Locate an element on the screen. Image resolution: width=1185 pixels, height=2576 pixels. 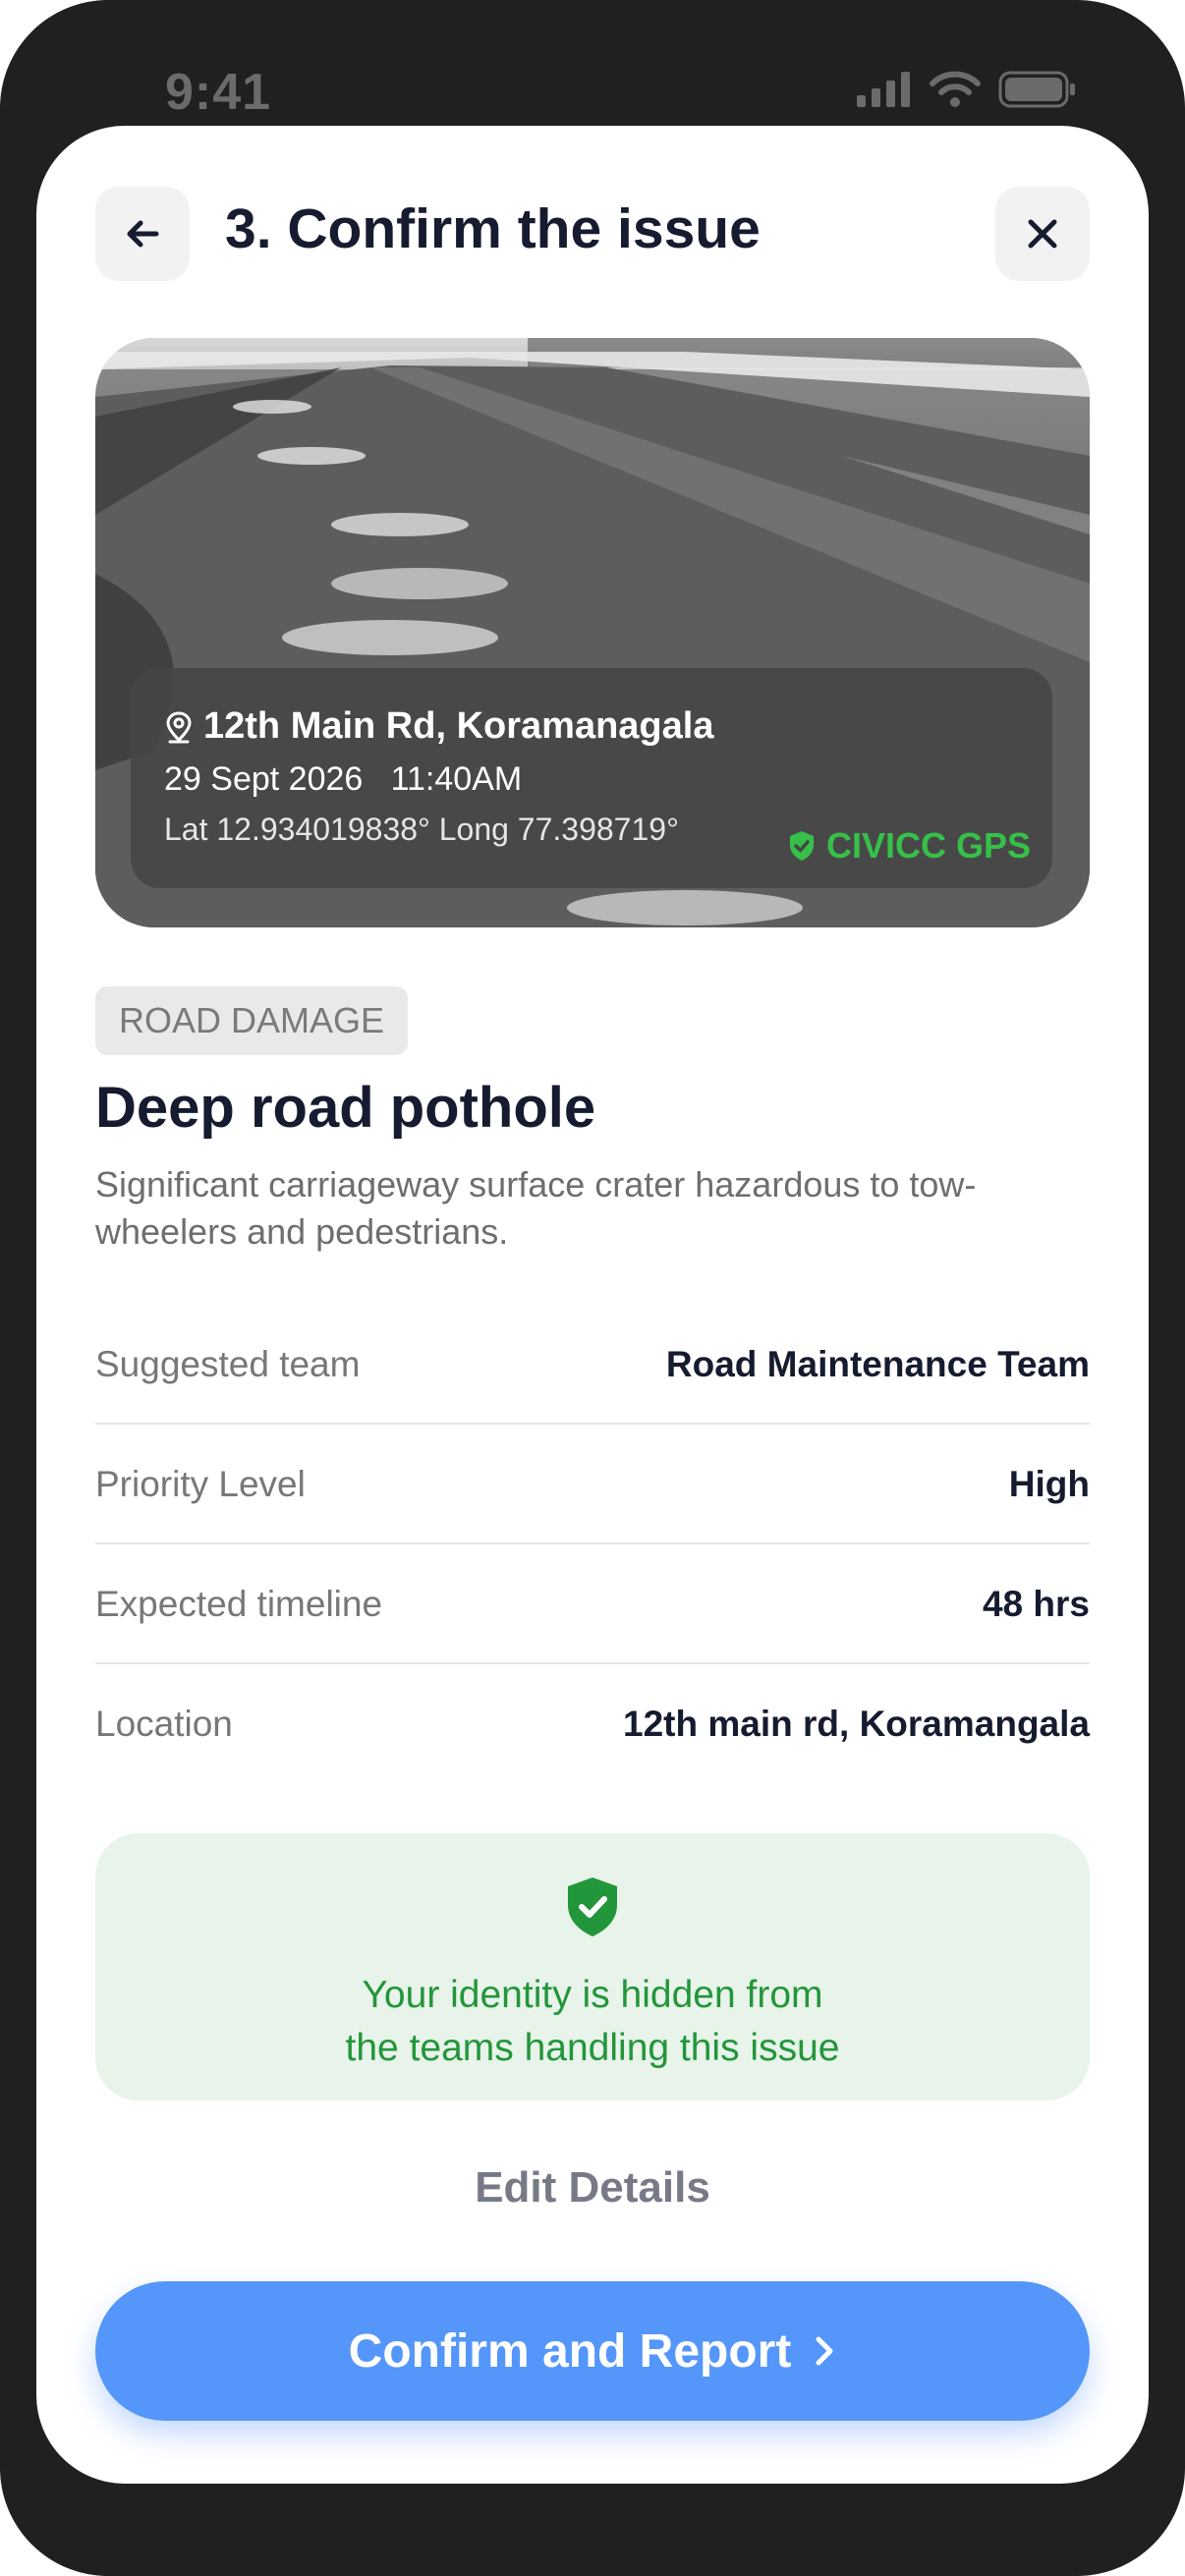
photo-address-text: 12th Main Rd, Koramanagala is located at coordinates (459, 726).